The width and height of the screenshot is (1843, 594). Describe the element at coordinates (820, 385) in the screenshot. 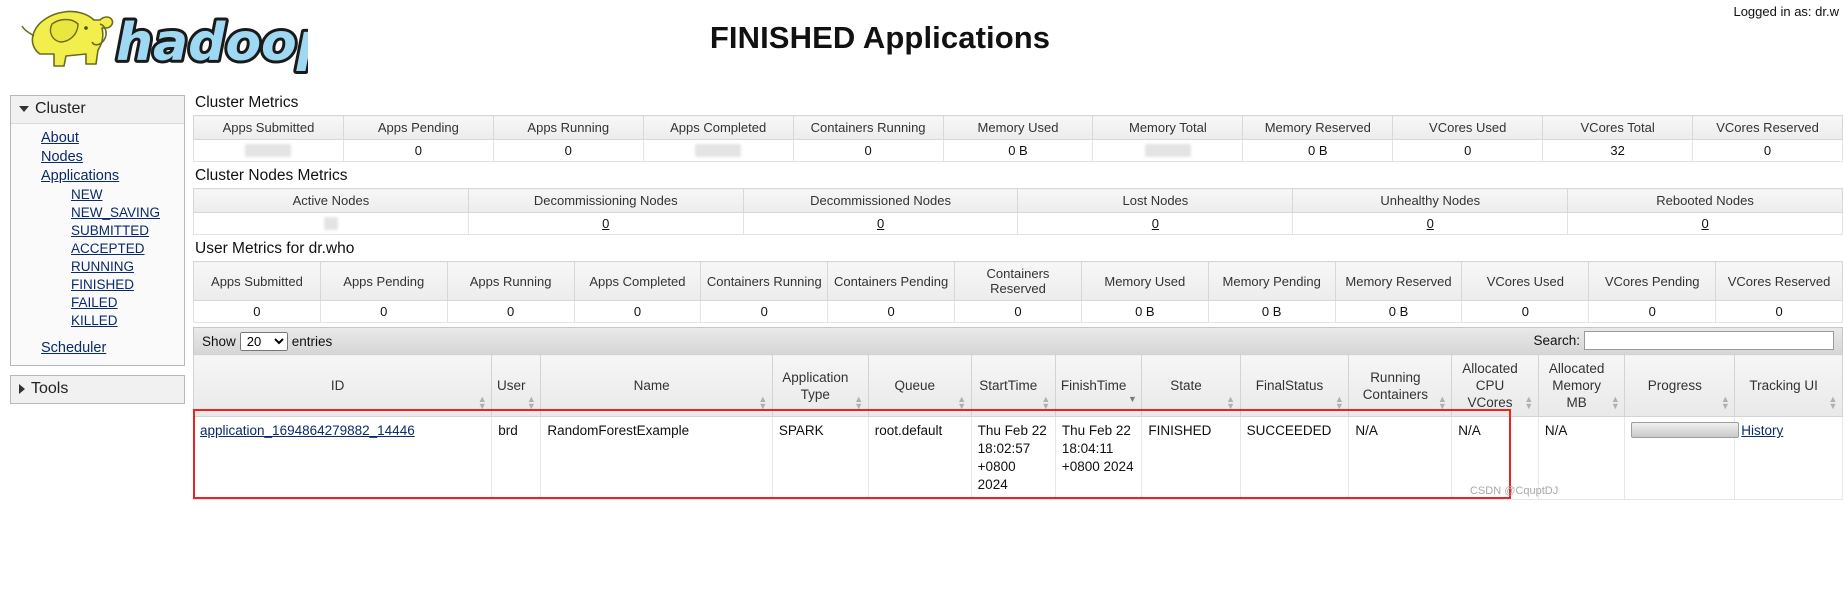

I see `col-application-type: Application Type` at that location.